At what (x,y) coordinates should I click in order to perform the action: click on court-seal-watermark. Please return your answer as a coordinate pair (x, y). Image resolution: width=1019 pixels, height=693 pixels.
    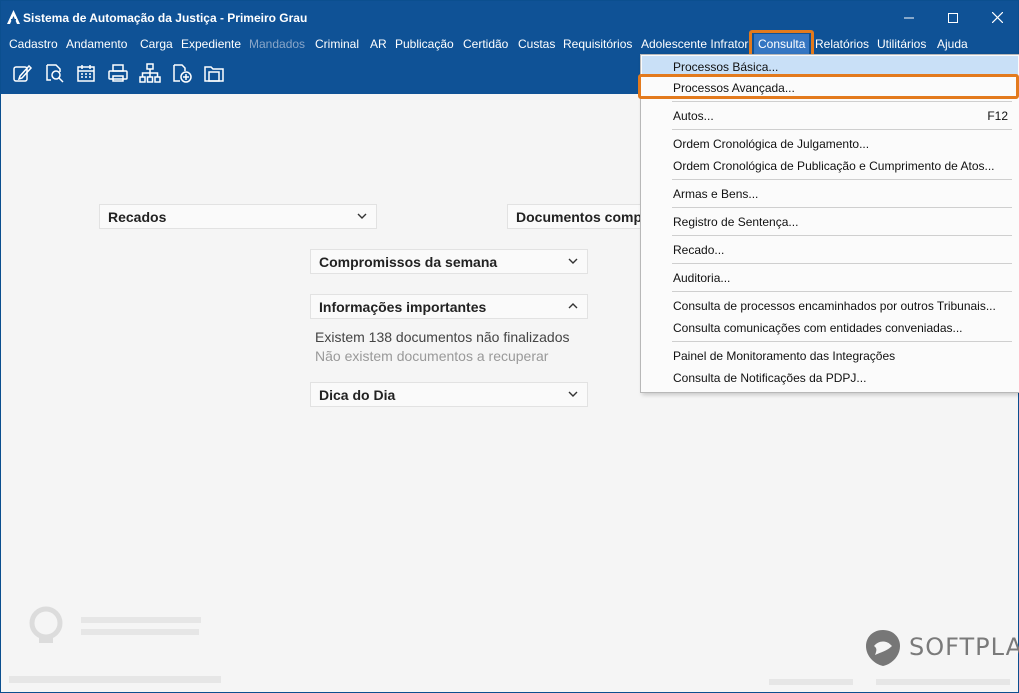
    Looking at the image, I should click on (46, 624).